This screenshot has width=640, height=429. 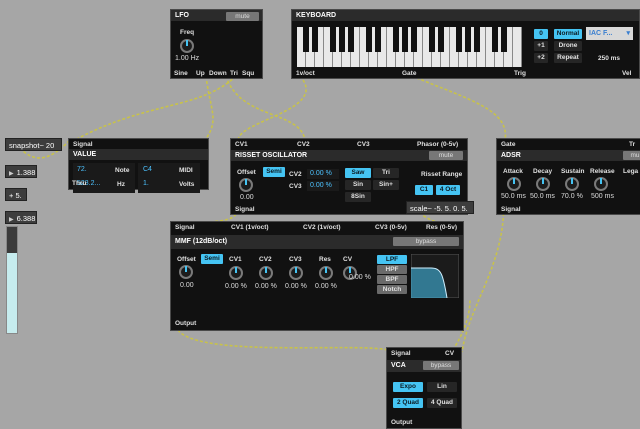 What do you see at coordinates (83, 144) in the screenshot?
I see `value-inlet-signal: Signal` at bounding box center [83, 144].